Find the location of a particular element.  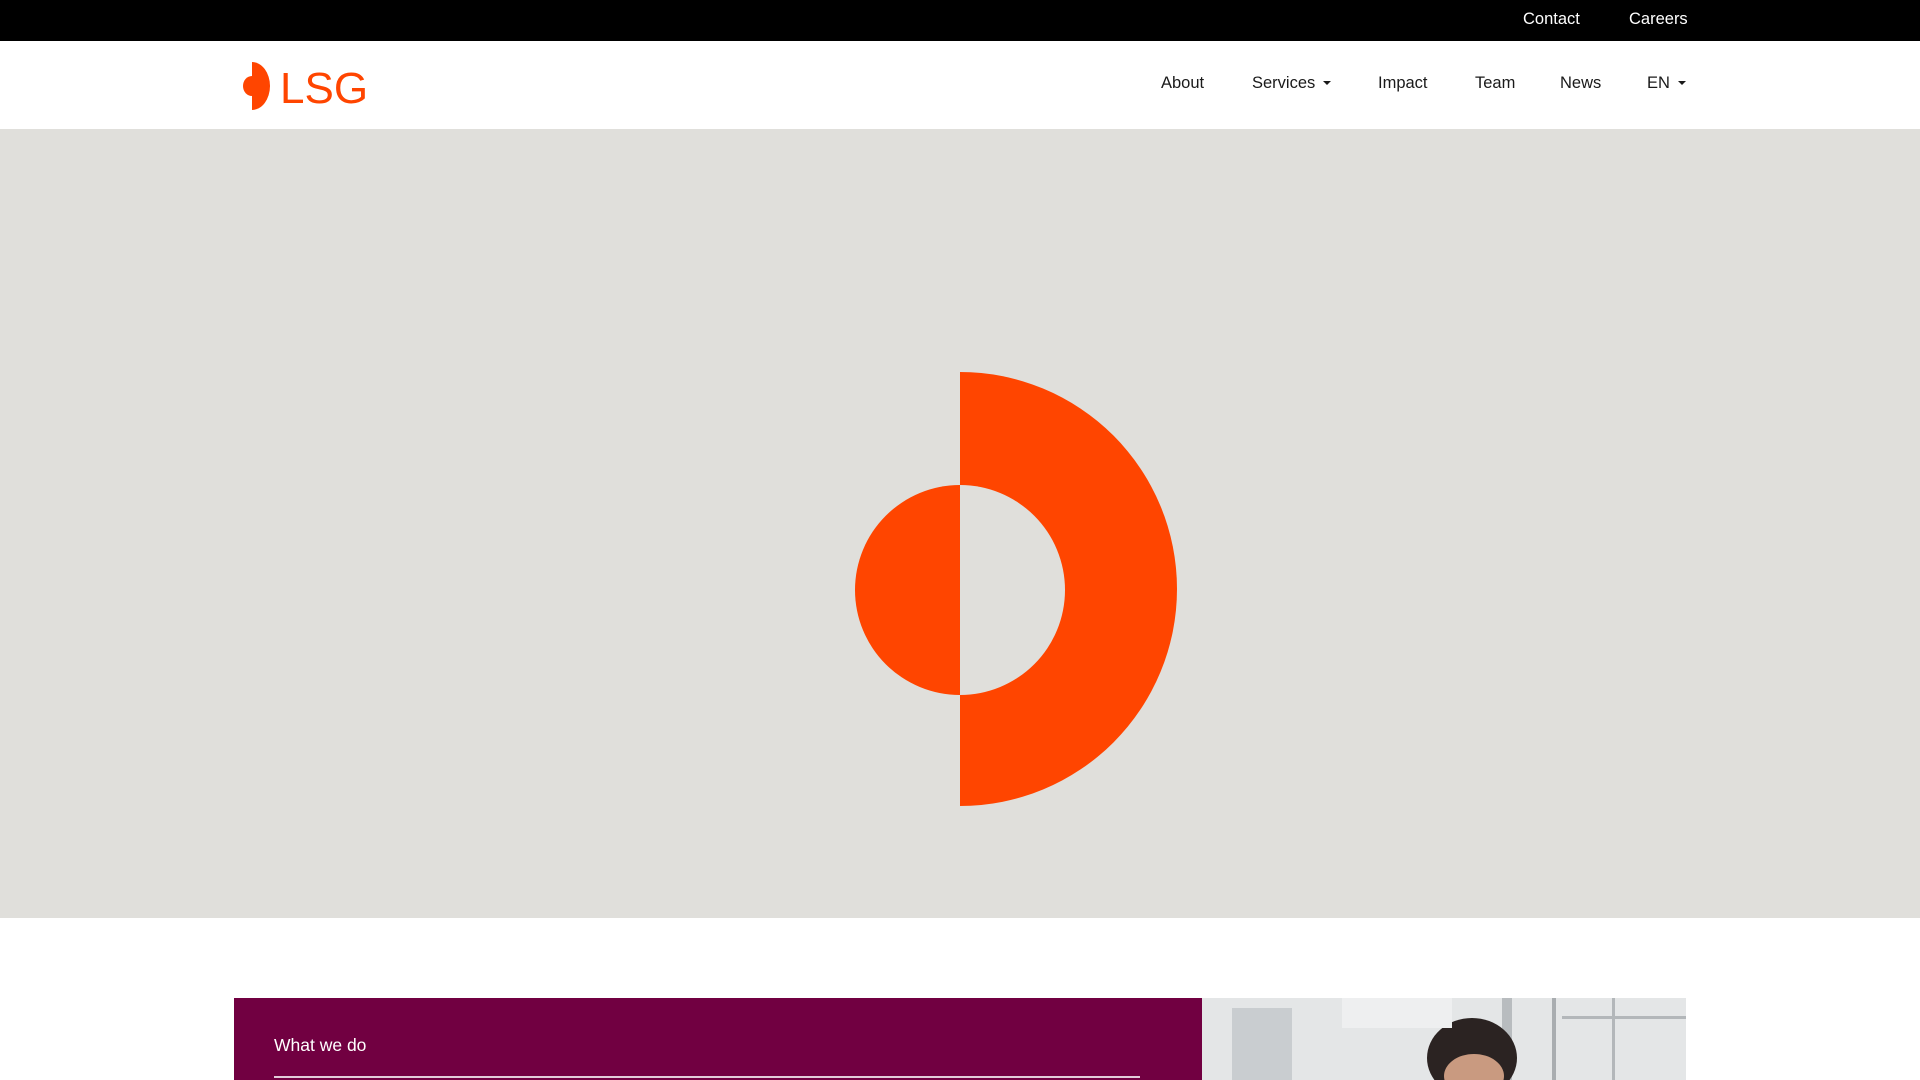

nav-impact-label: Impact is located at coordinates (1403, 83).